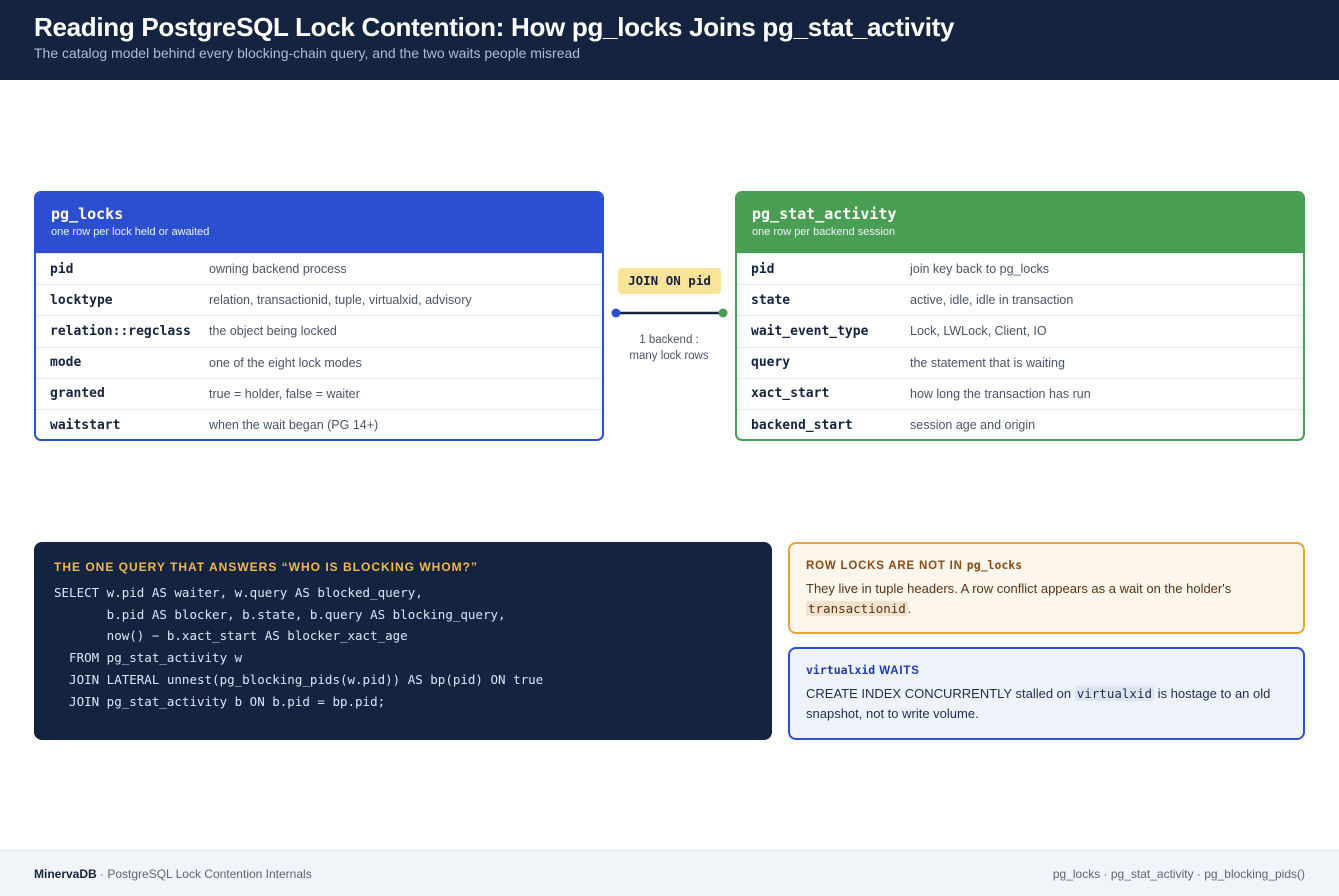 This screenshot has width=1339, height=896. I want to click on virtualxid-title-text: WAITS, so click(897, 671).